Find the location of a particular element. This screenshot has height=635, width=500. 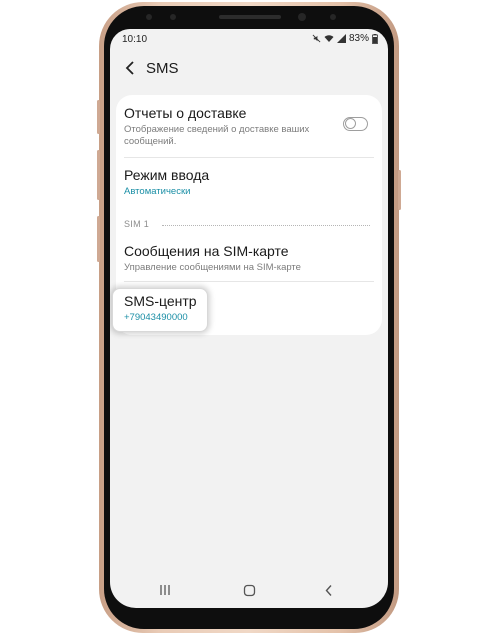

sms-center-title: SMS-центр is located at coordinates (160, 301).